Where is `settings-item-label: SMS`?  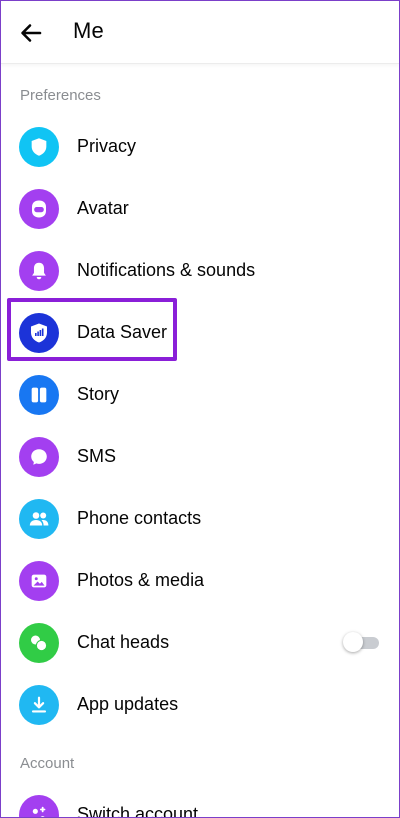
settings-item-label: SMS is located at coordinates (97, 456).